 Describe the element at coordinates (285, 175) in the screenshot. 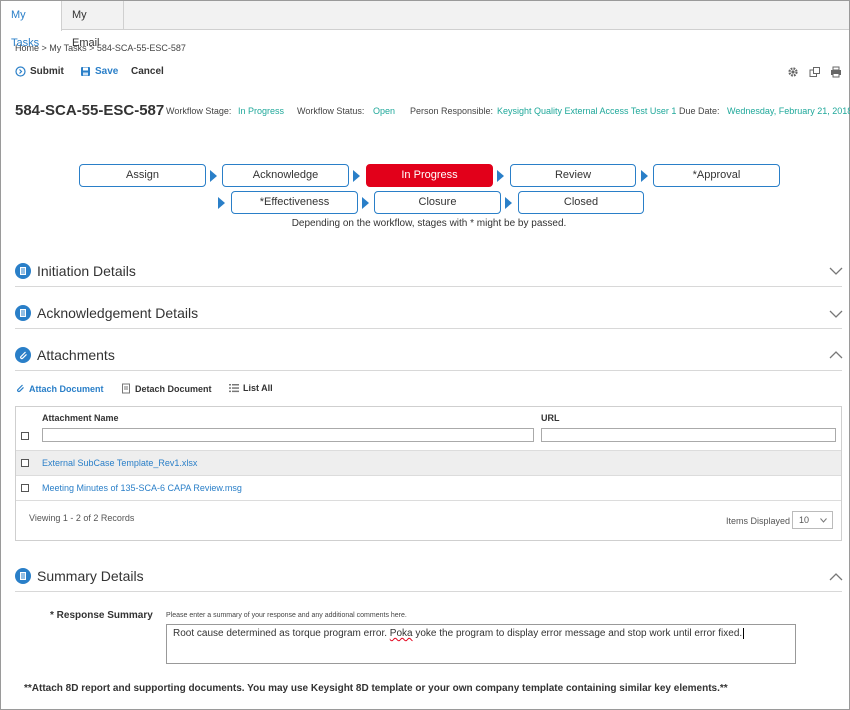

I see `stage-acknowledge: Acknowledge` at that location.